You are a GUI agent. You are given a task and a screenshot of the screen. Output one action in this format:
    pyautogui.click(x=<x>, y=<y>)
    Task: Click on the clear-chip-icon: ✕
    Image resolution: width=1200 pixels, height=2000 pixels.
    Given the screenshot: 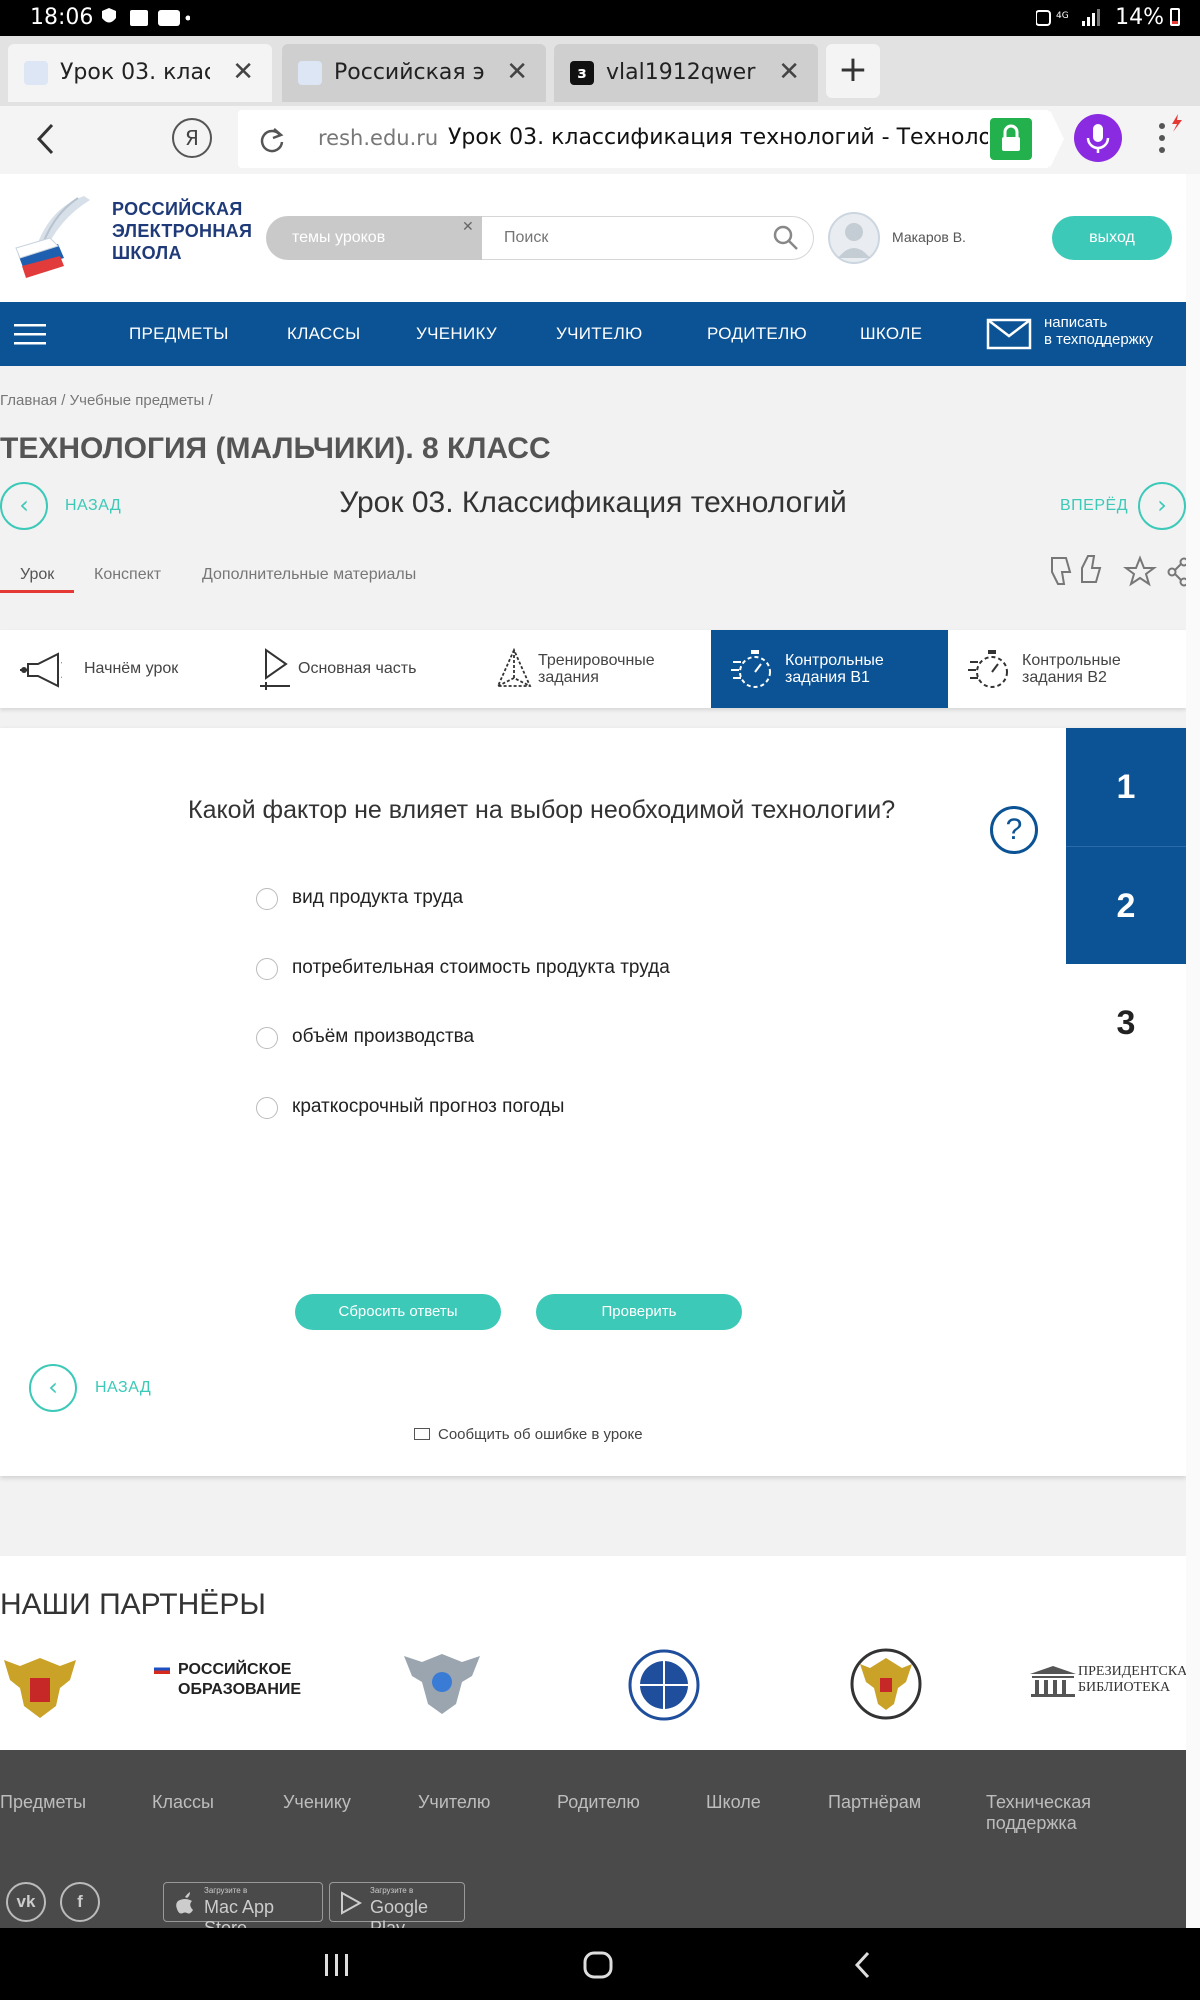 What is the action you would take?
    pyautogui.click(x=468, y=226)
    